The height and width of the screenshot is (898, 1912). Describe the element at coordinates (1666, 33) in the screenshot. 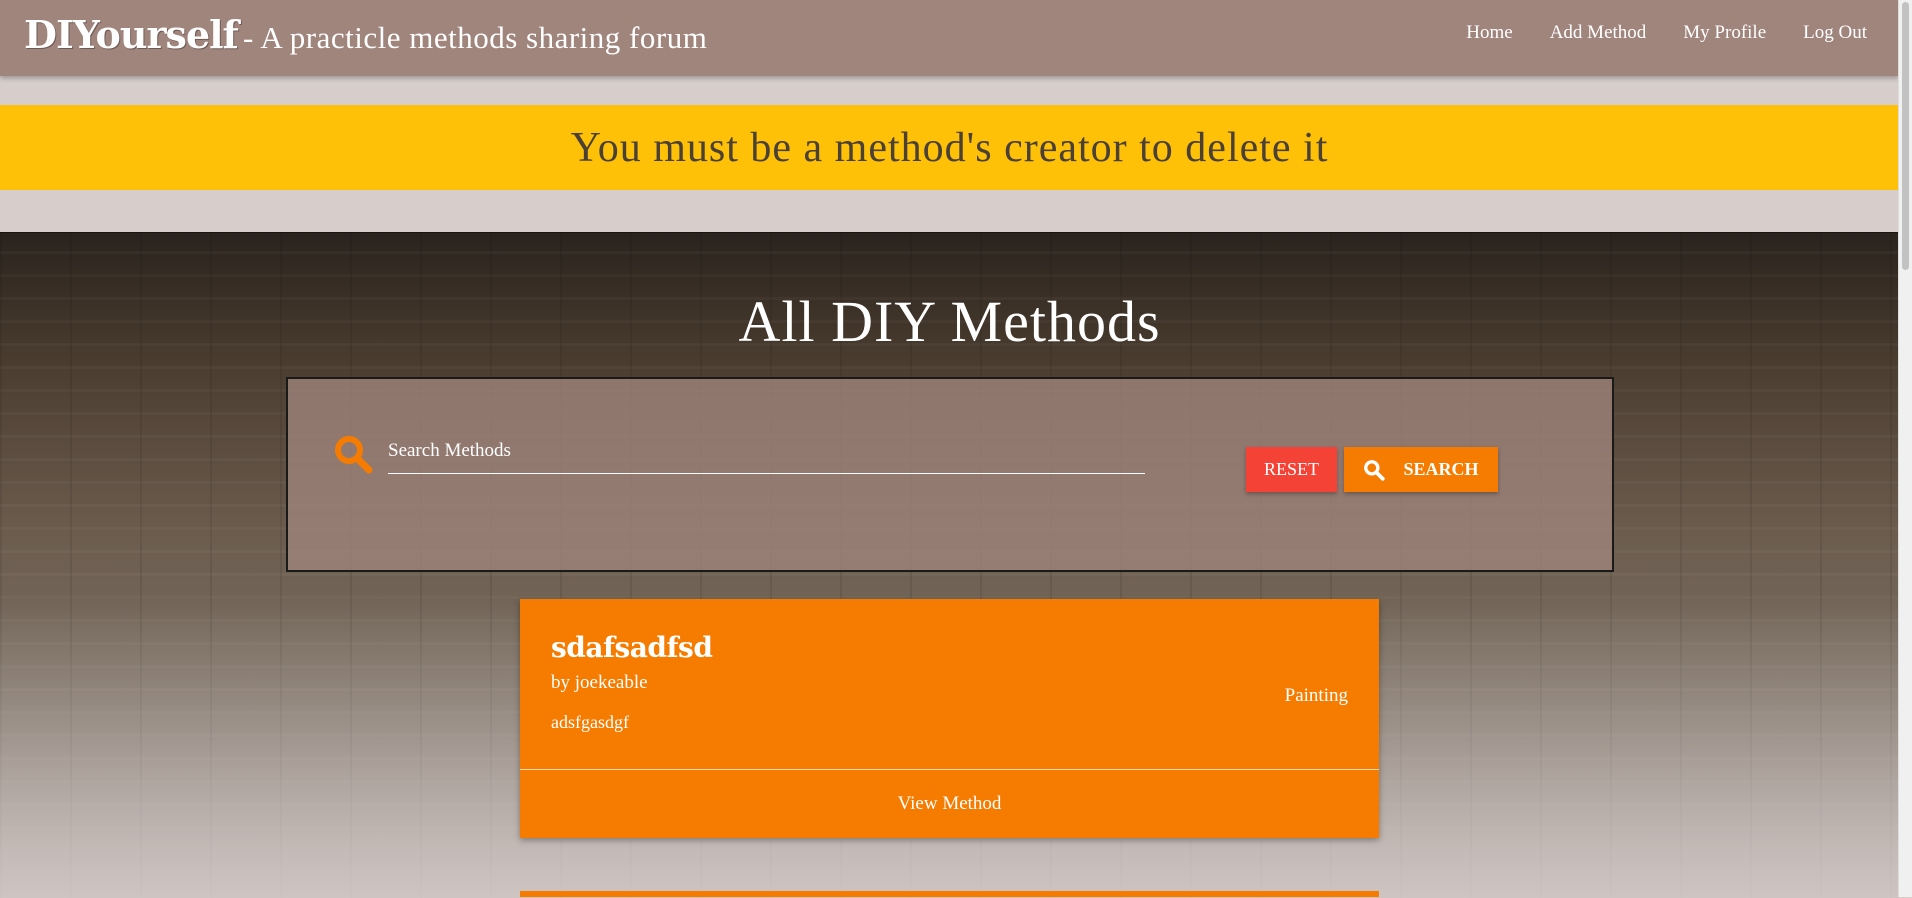

I see `nav-links: Home Add Method My Profile Log Out` at that location.